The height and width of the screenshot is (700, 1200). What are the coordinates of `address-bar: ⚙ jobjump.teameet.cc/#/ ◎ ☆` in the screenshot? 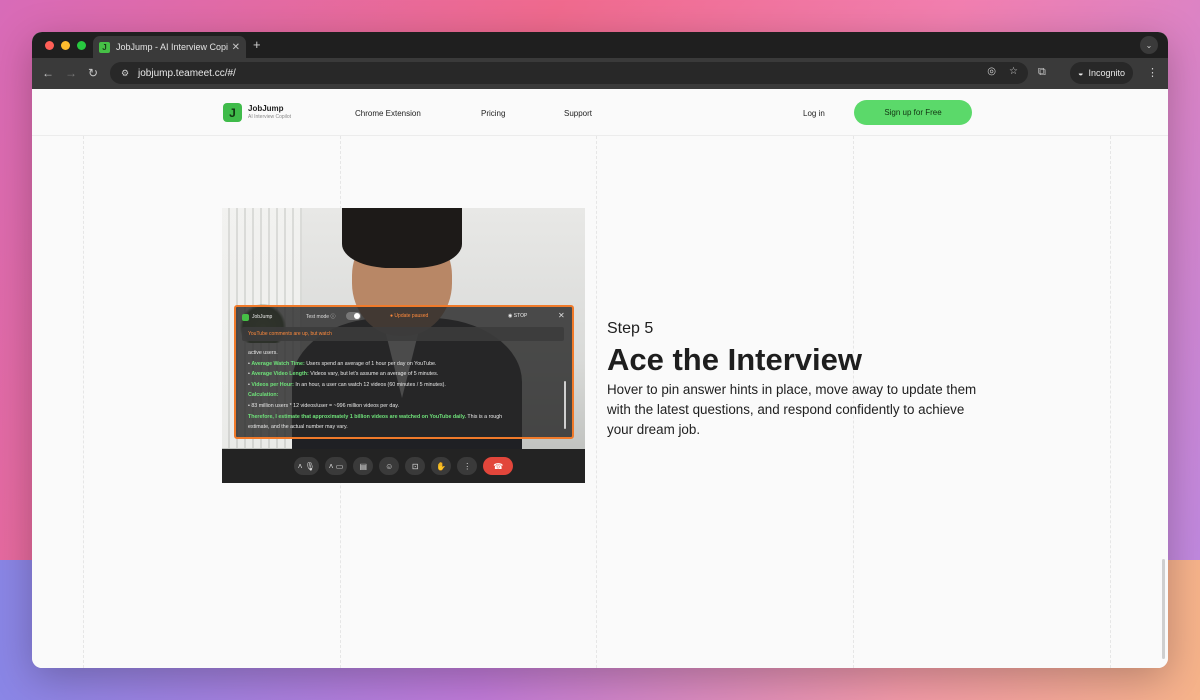 It's located at (569, 73).